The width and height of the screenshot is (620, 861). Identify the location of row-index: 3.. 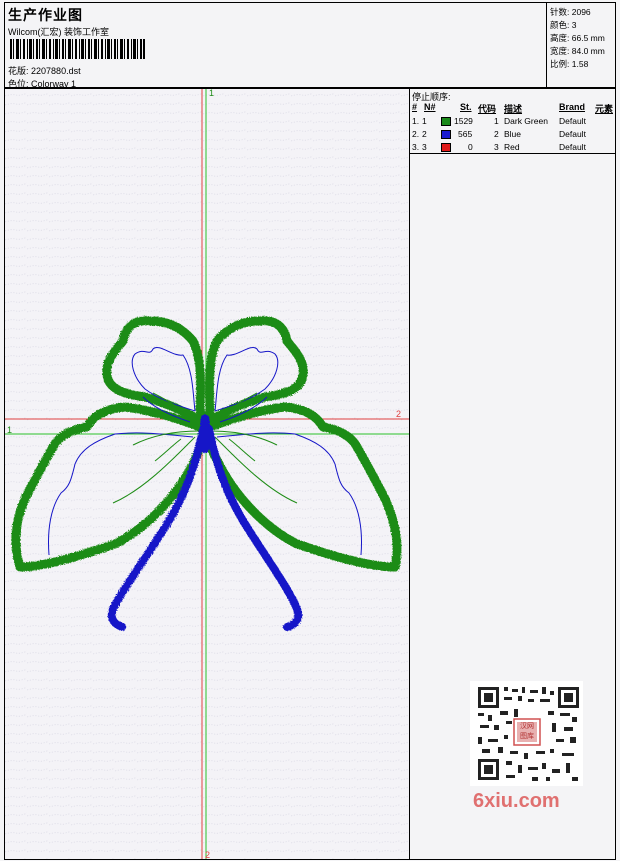
(416, 147).